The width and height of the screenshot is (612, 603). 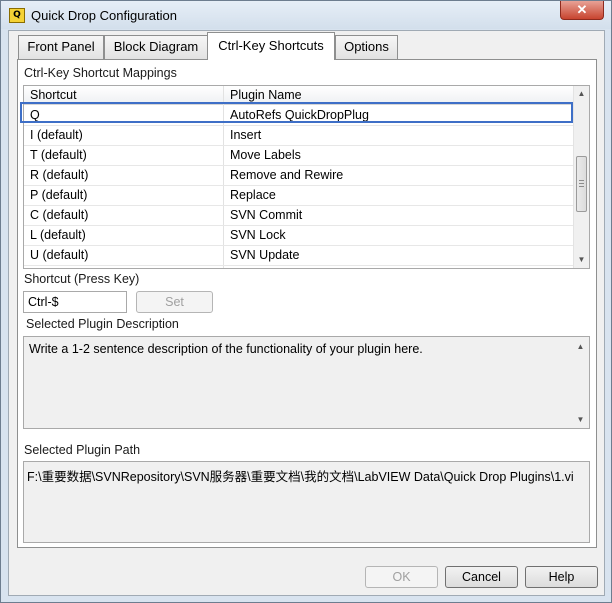 I want to click on shortcut-input: Ctrl-$, so click(x=75, y=302).